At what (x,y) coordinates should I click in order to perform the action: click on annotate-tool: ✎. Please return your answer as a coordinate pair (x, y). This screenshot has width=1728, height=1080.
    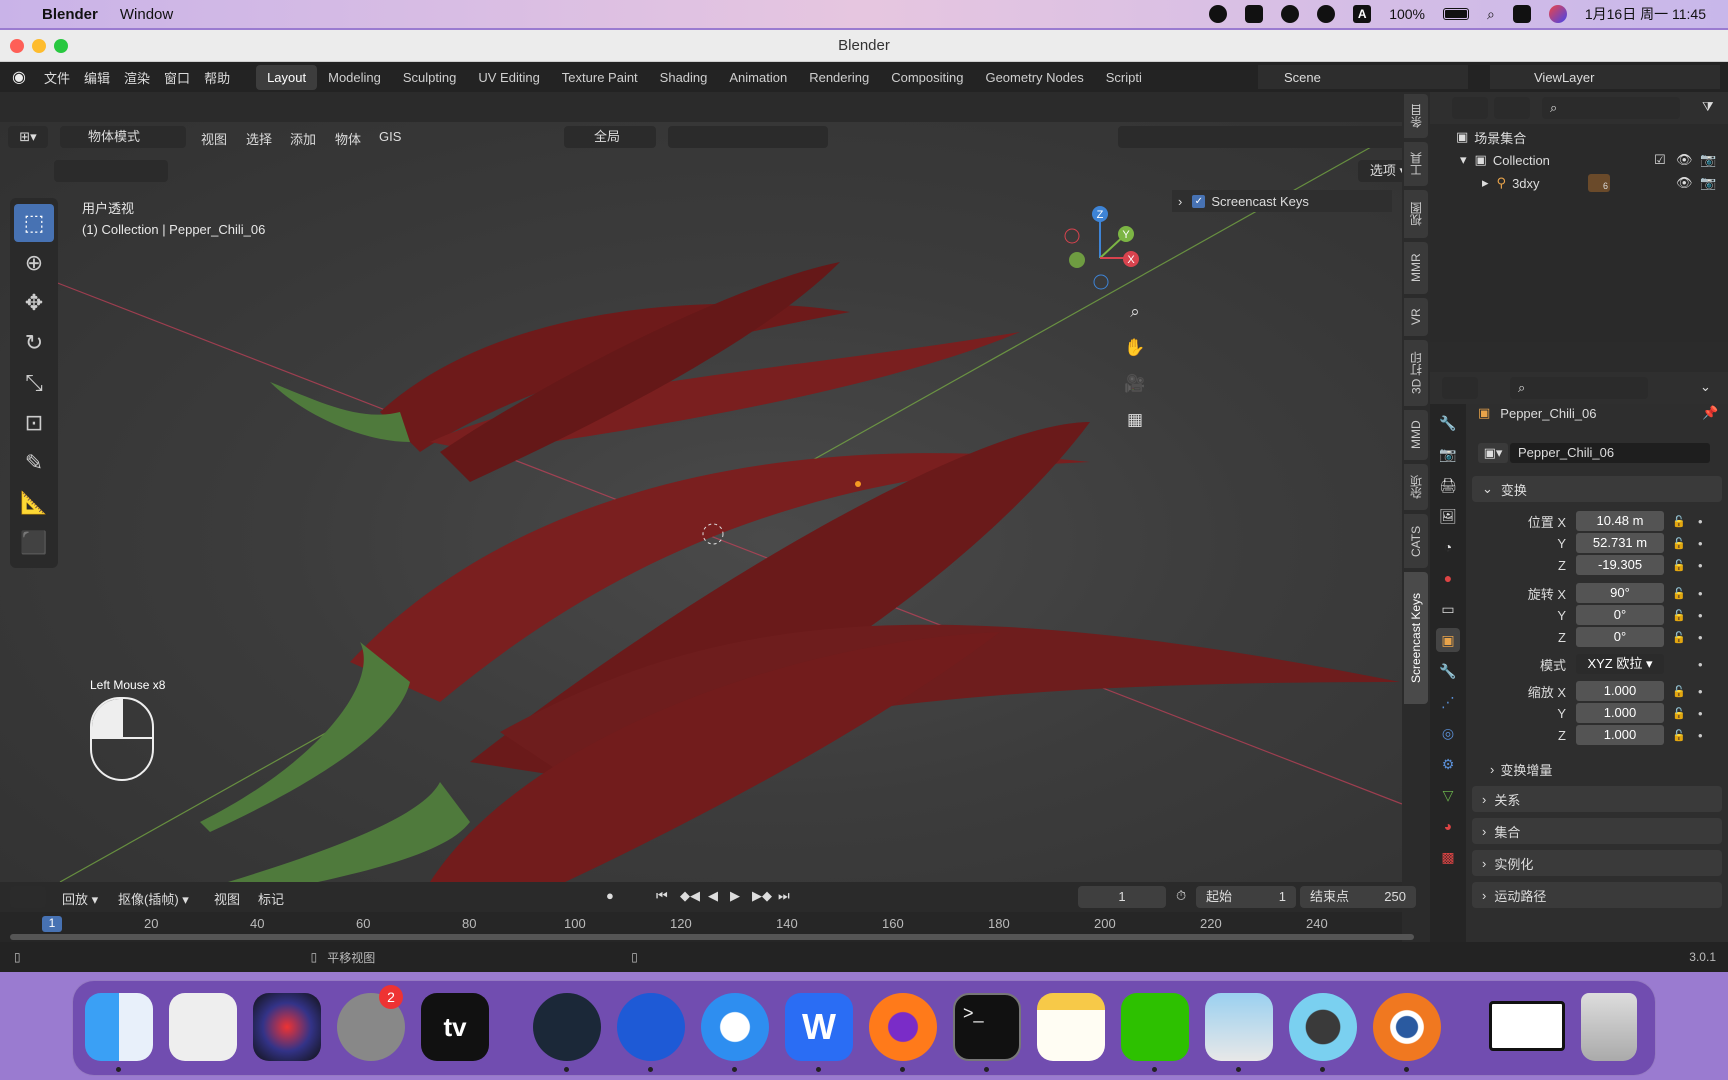
    Looking at the image, I should click on (34, 463).